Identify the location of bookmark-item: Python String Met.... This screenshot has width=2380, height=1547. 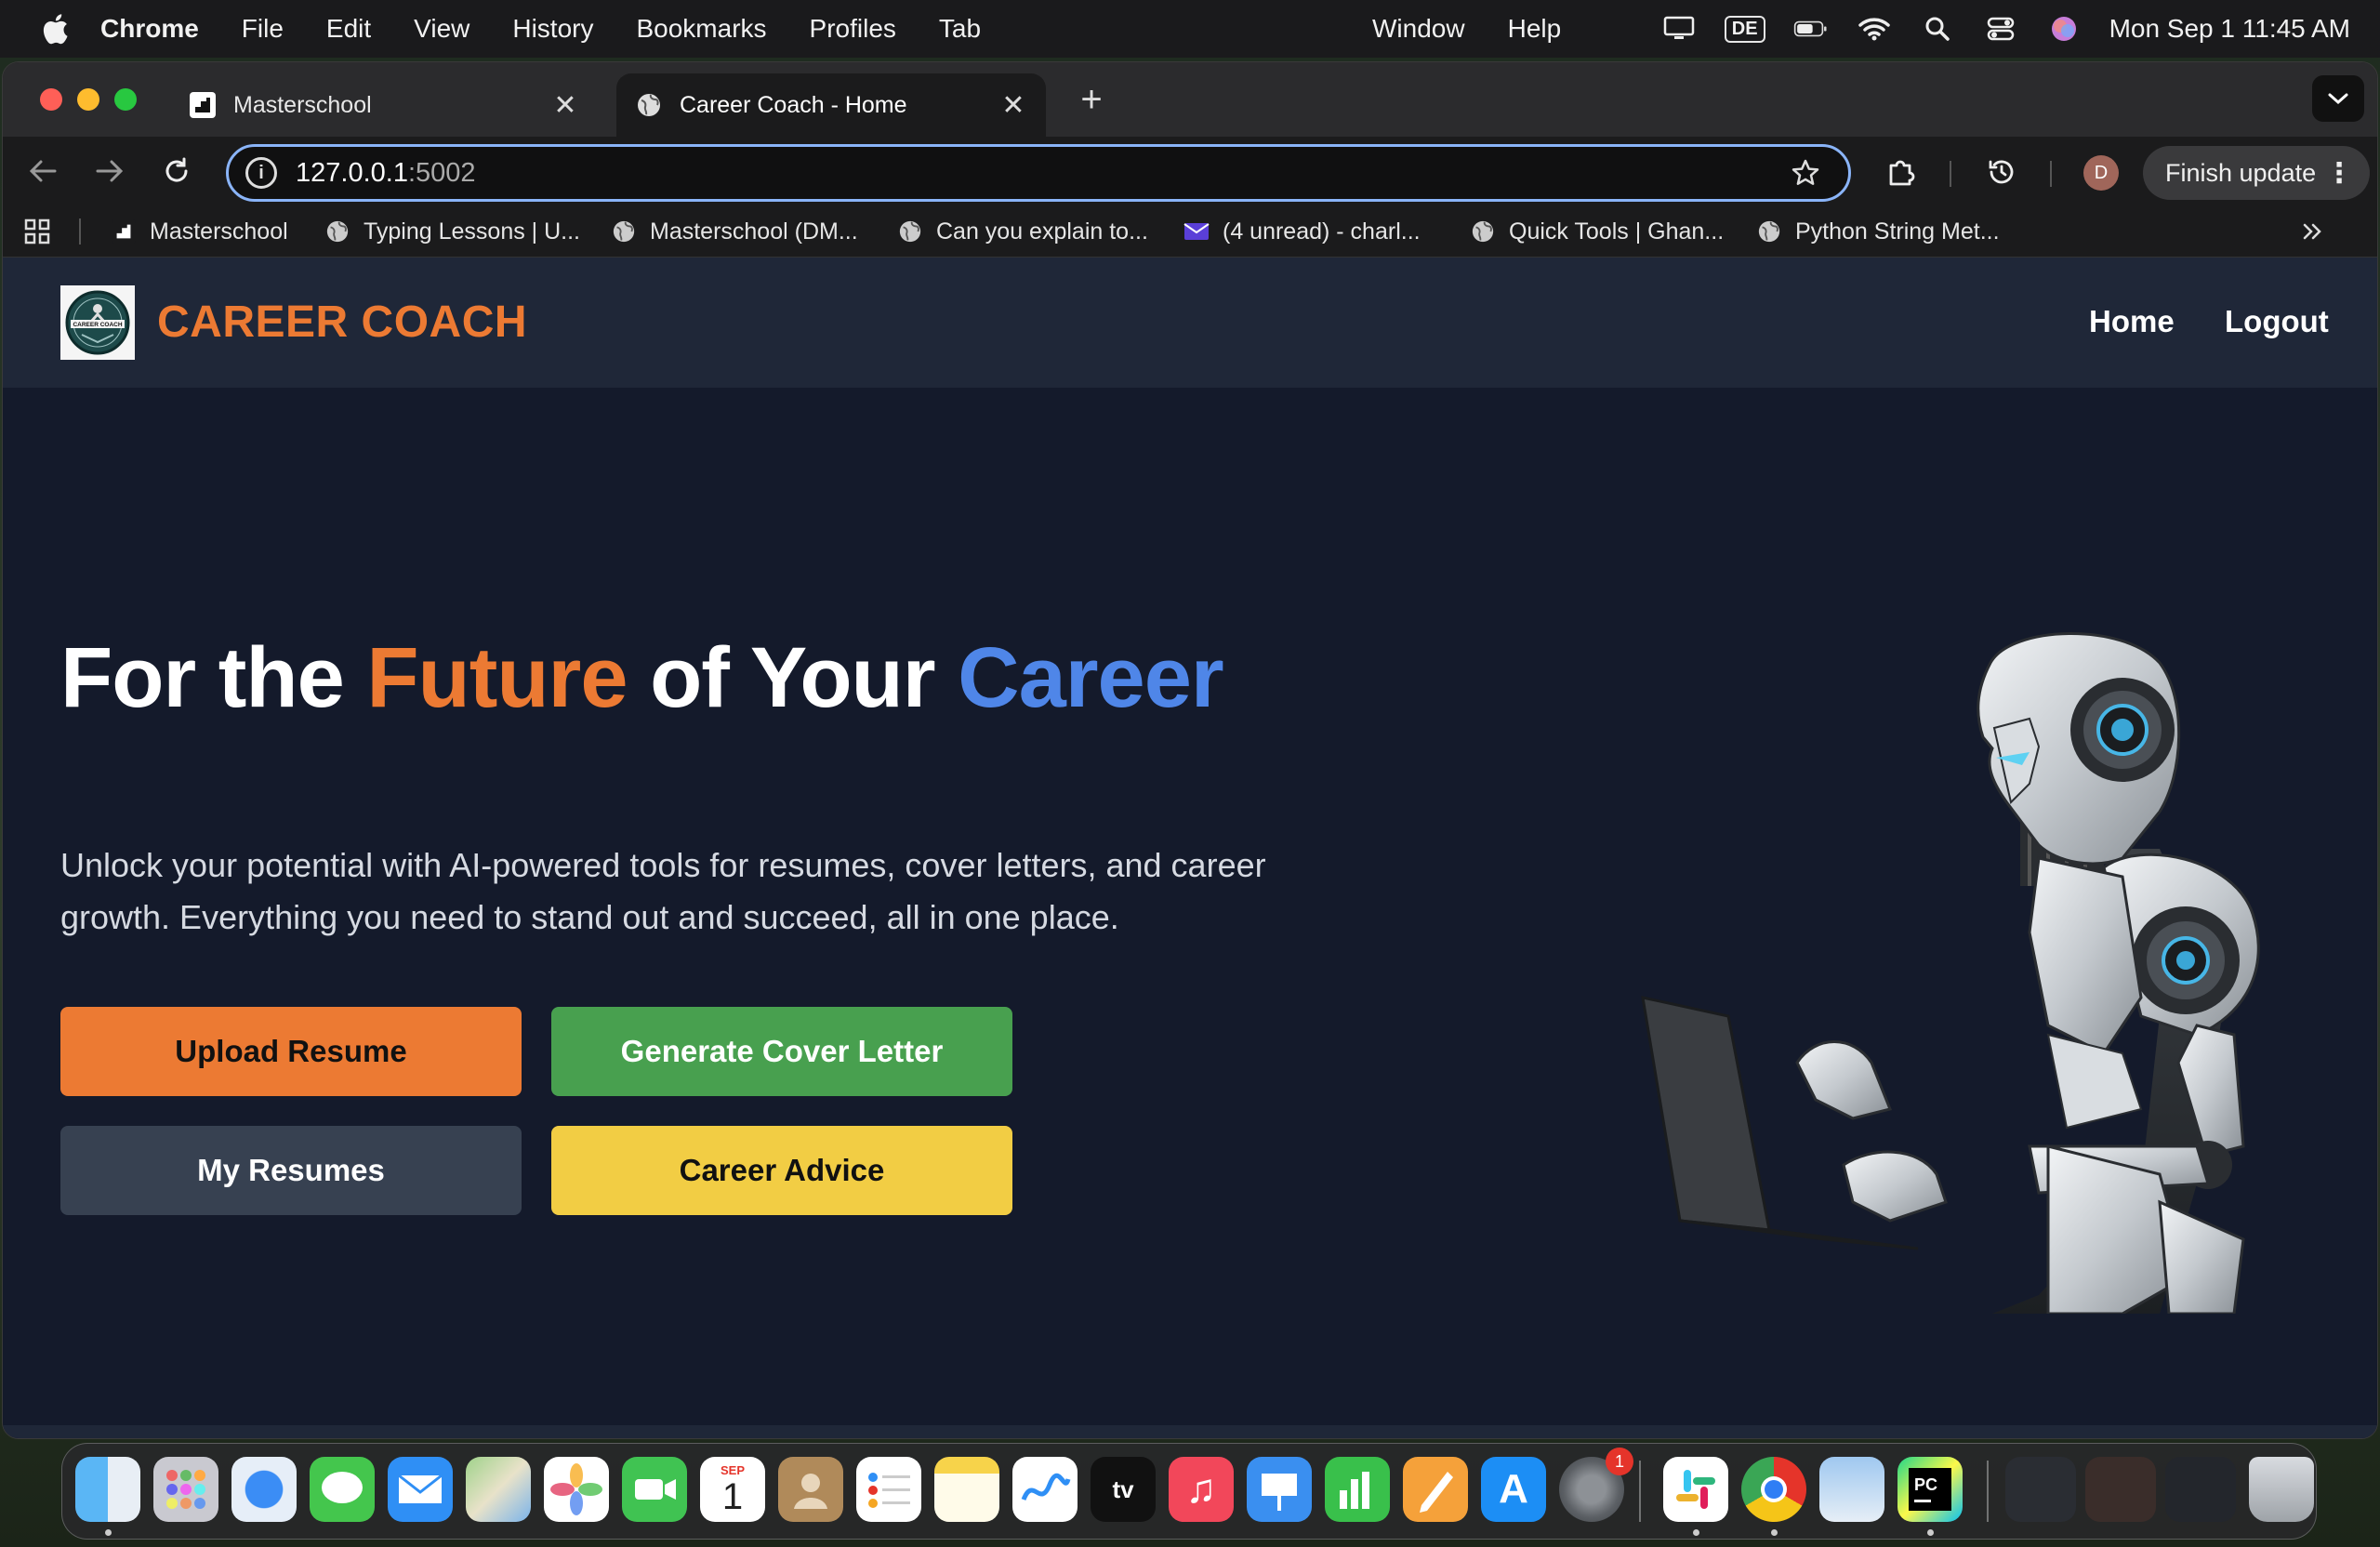
(1878, 231).